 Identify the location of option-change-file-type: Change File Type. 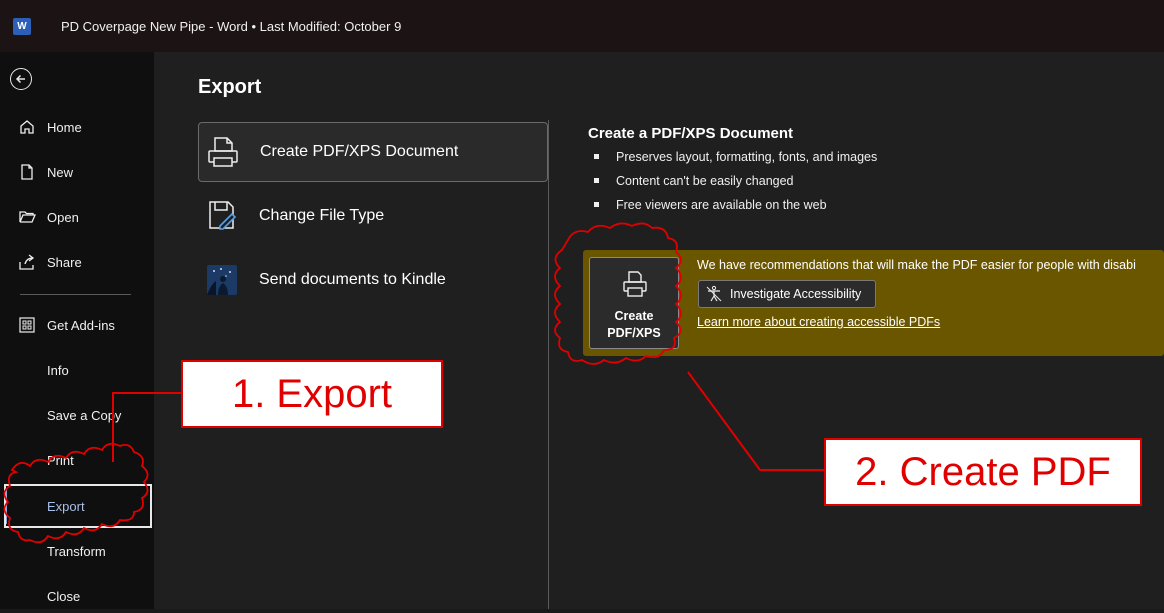
(373, 216).